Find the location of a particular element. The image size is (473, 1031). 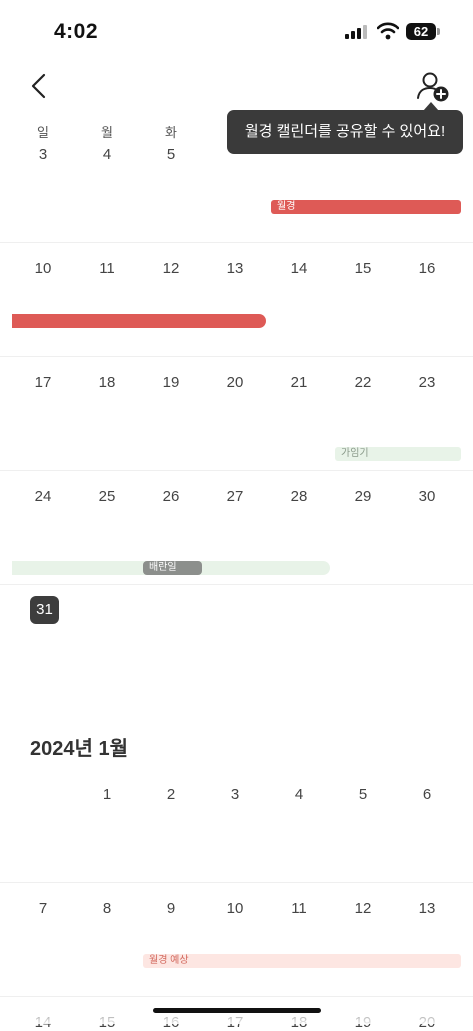

day-cell: 1 is located at coordinates (107, 794).